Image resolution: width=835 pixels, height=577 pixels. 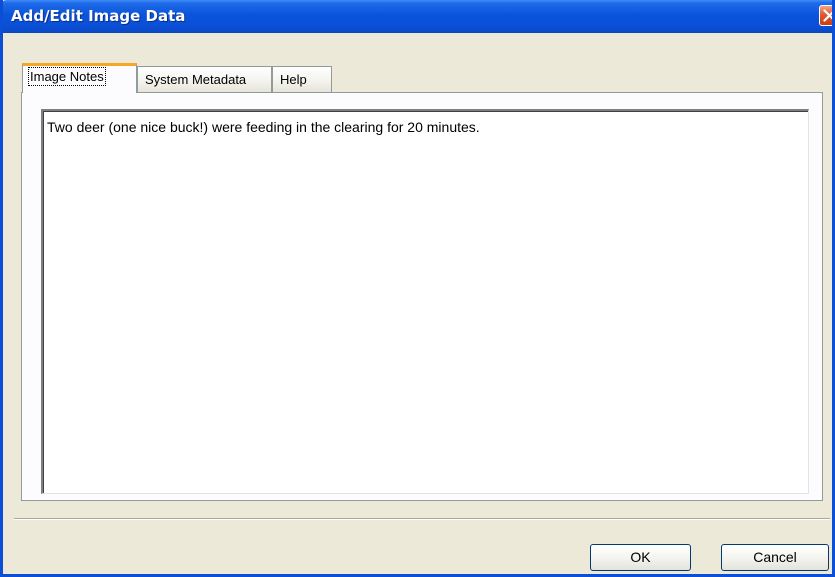 I want to click on tab-system-metadata-label: System Metadata, so click(x=196, y=79).